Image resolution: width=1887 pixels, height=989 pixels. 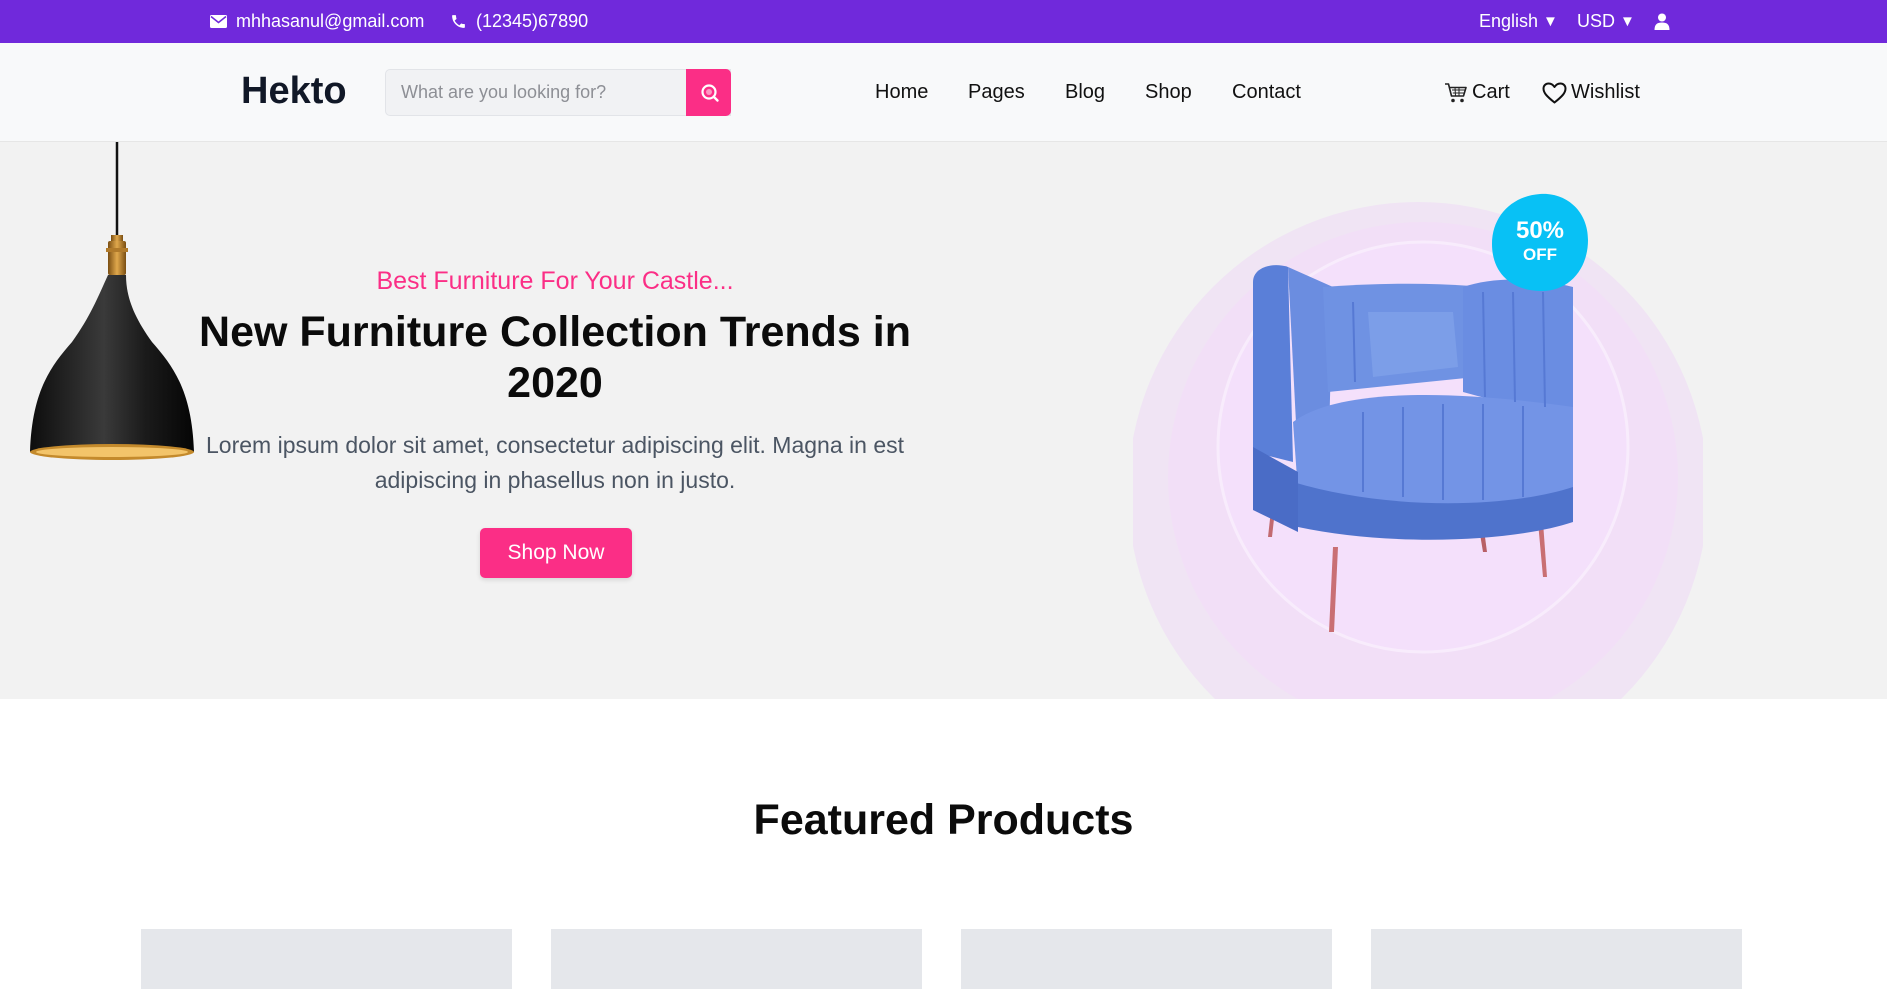 What do you see at coordinates (1509, 21) in the screenshot?
I see `language-label: English` at bounding box center [1509, 21].